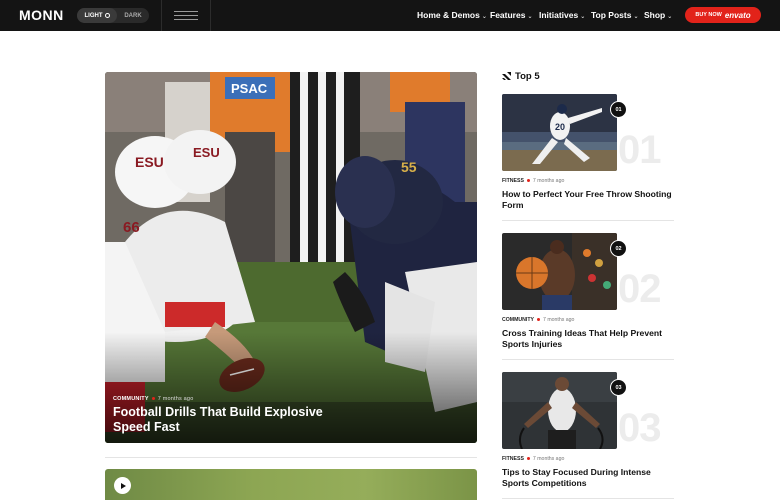  I want to click on rank-badge: 01, so click(618, 109).